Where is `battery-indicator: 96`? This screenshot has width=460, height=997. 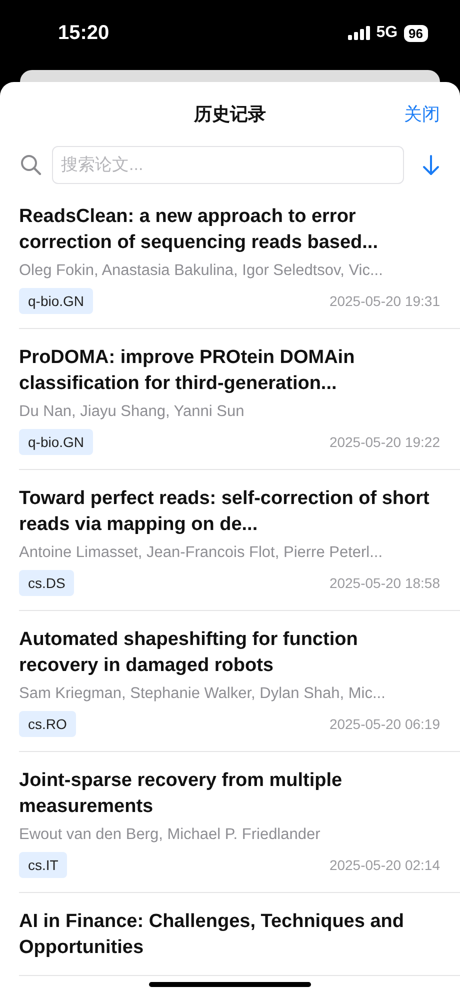 battery-indicator: 96 is located at coordinates (416, 33).